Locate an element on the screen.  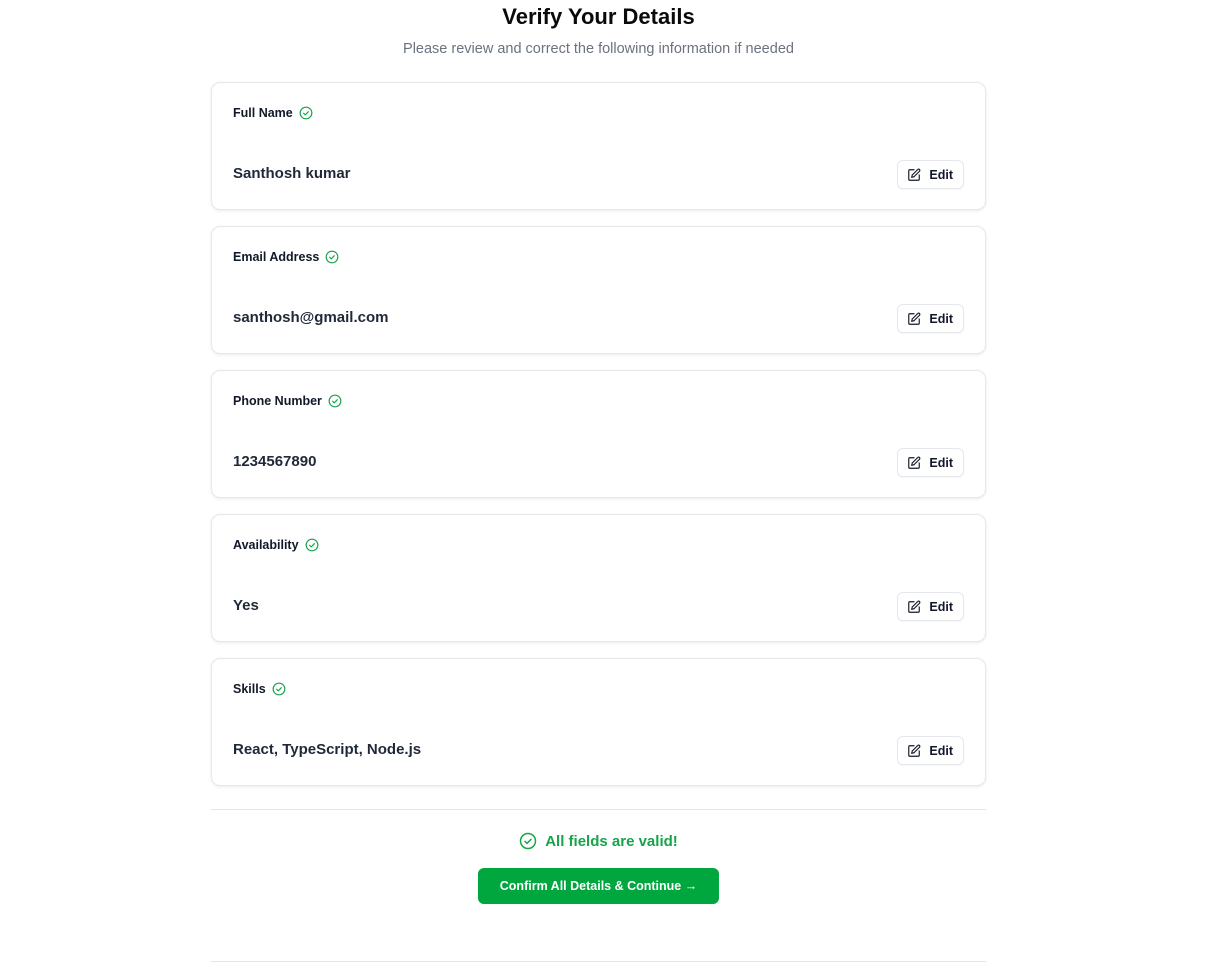
page-title: Verify Your Details is located at coordinates (598, 16).